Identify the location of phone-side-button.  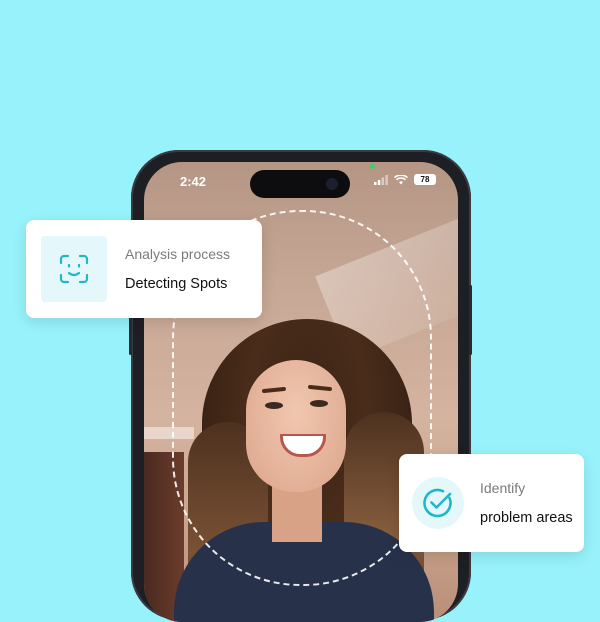
(130, 335).